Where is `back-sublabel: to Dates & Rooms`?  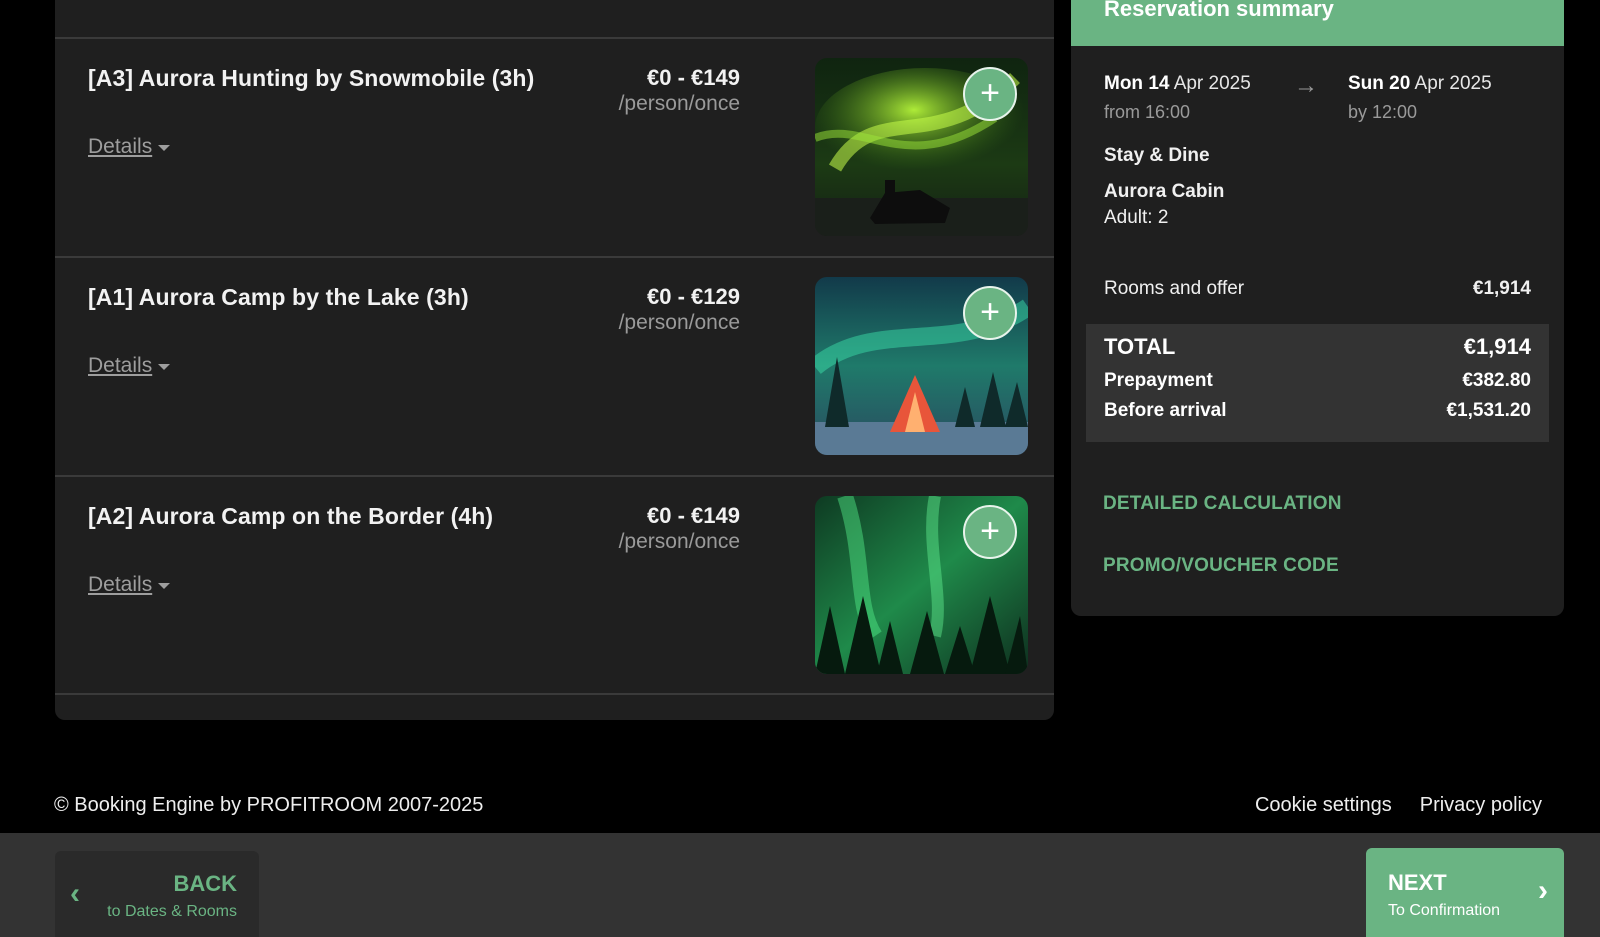 back-sublabel: to Dates & Rooms is located at coordinates (172, 911).